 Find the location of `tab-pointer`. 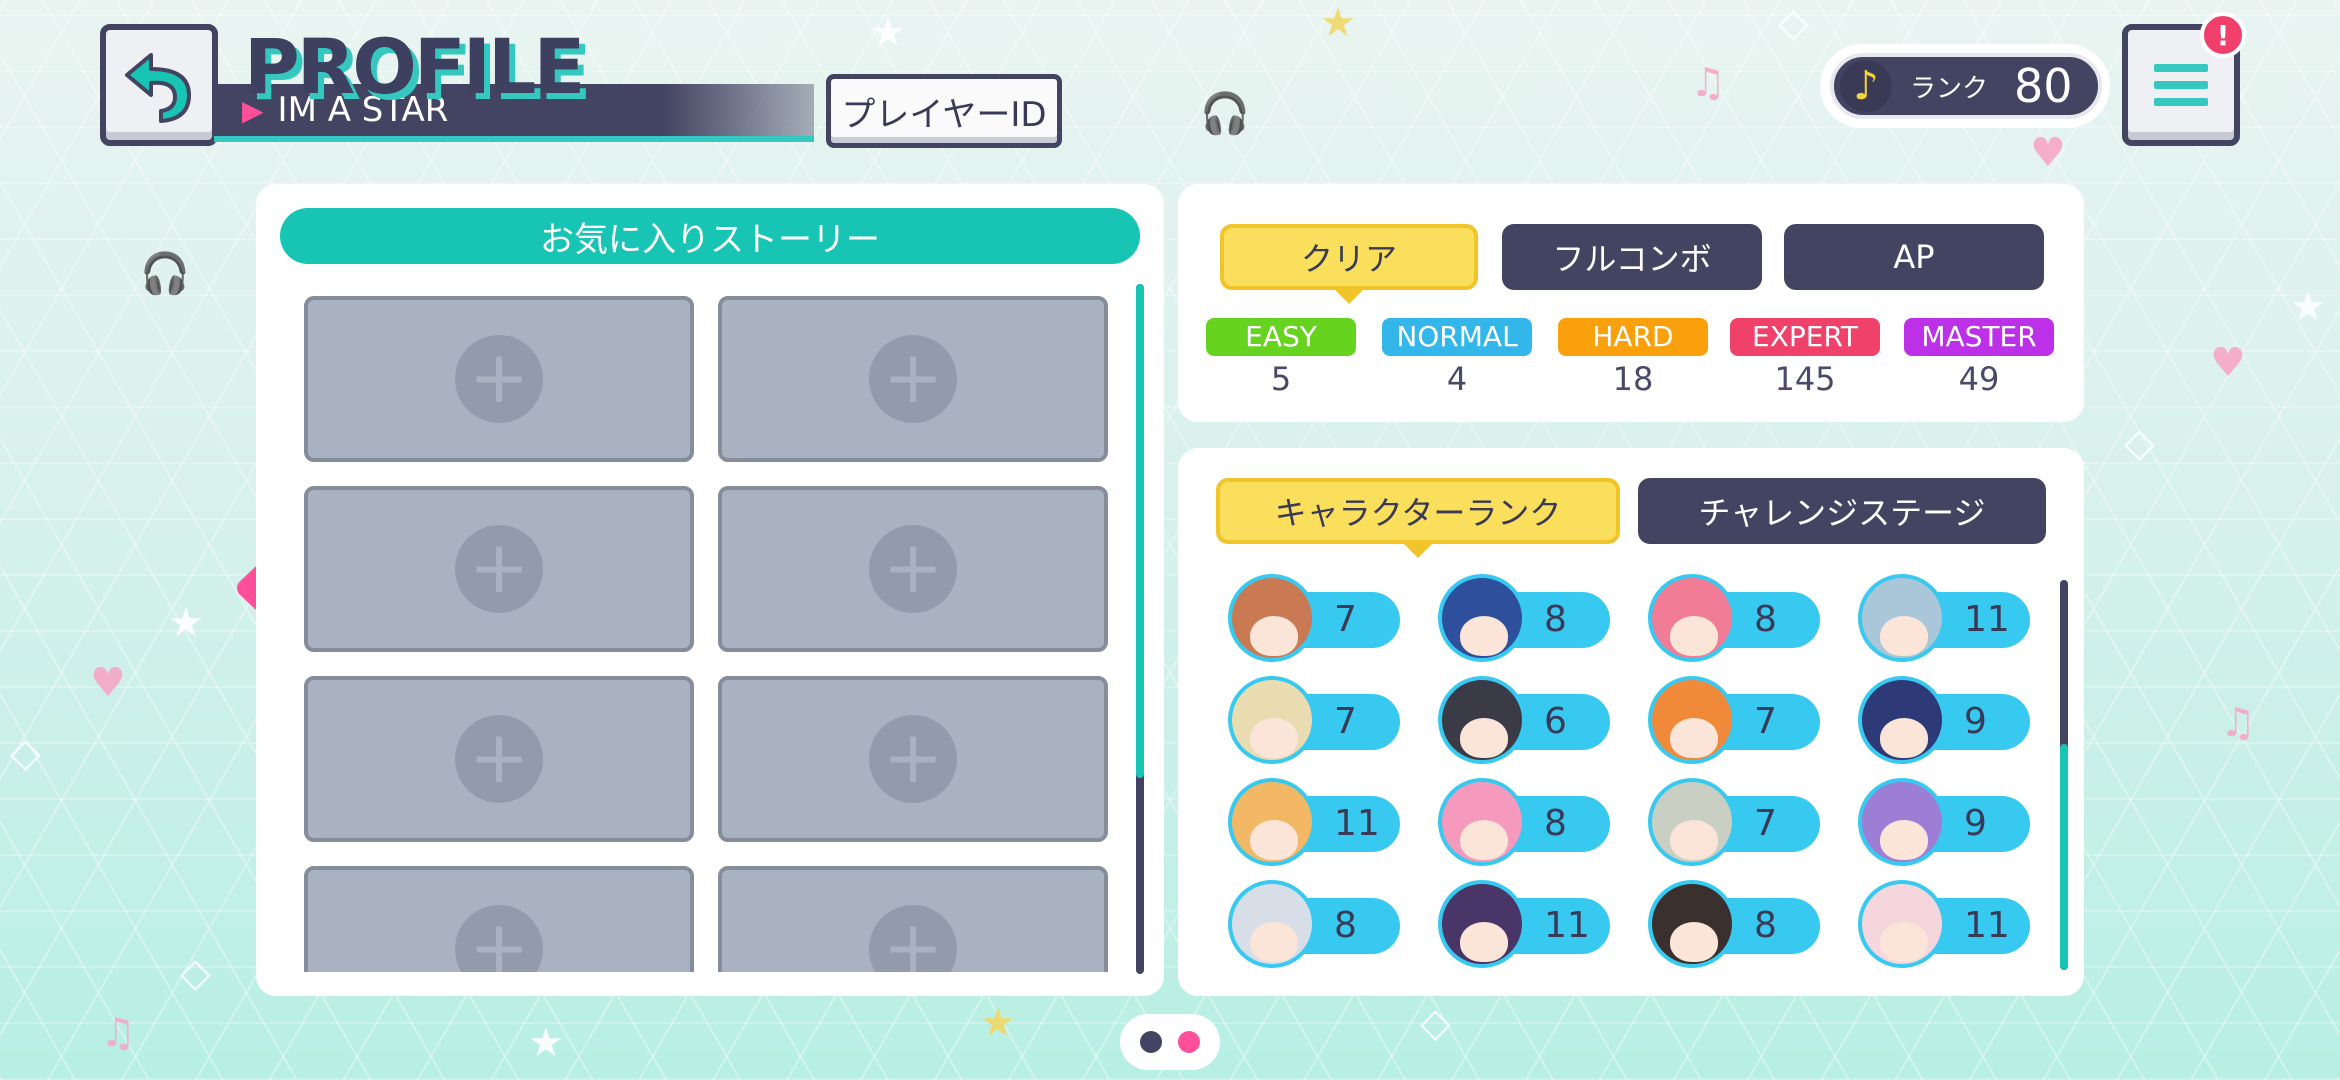

tab-pointer is located at coordinates (1349, 296).